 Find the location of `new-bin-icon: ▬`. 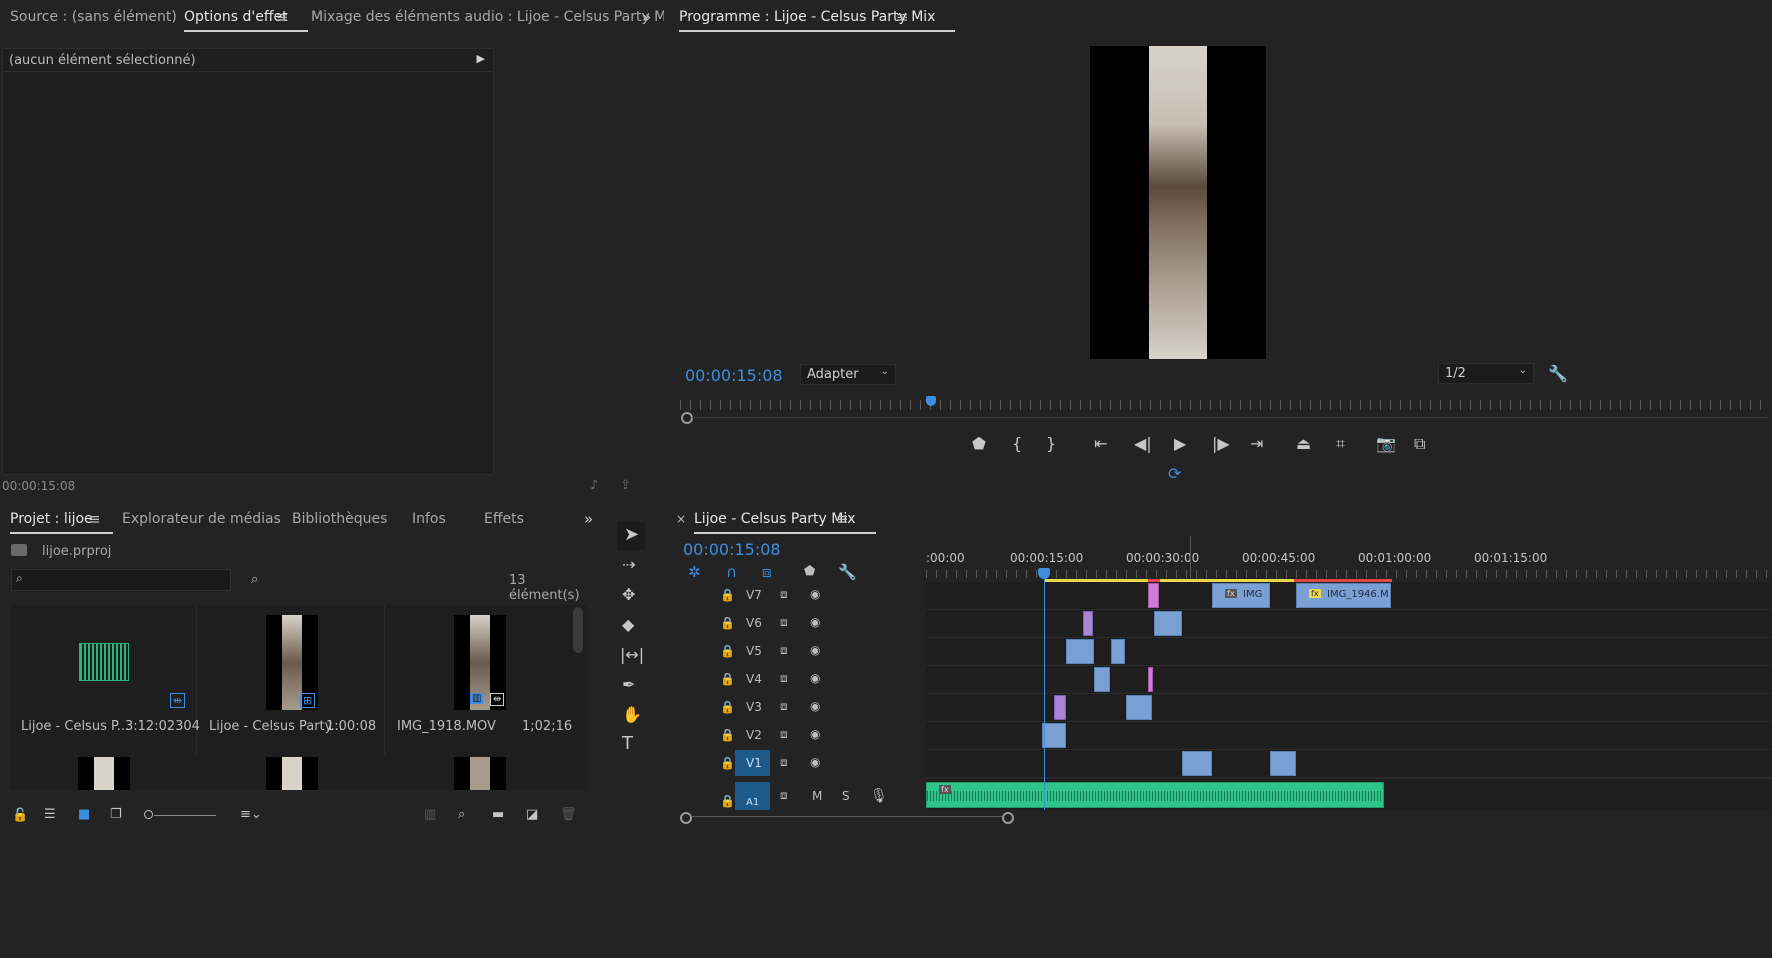

new-bin-icon: ▬ is located at coordinates (498, 814).